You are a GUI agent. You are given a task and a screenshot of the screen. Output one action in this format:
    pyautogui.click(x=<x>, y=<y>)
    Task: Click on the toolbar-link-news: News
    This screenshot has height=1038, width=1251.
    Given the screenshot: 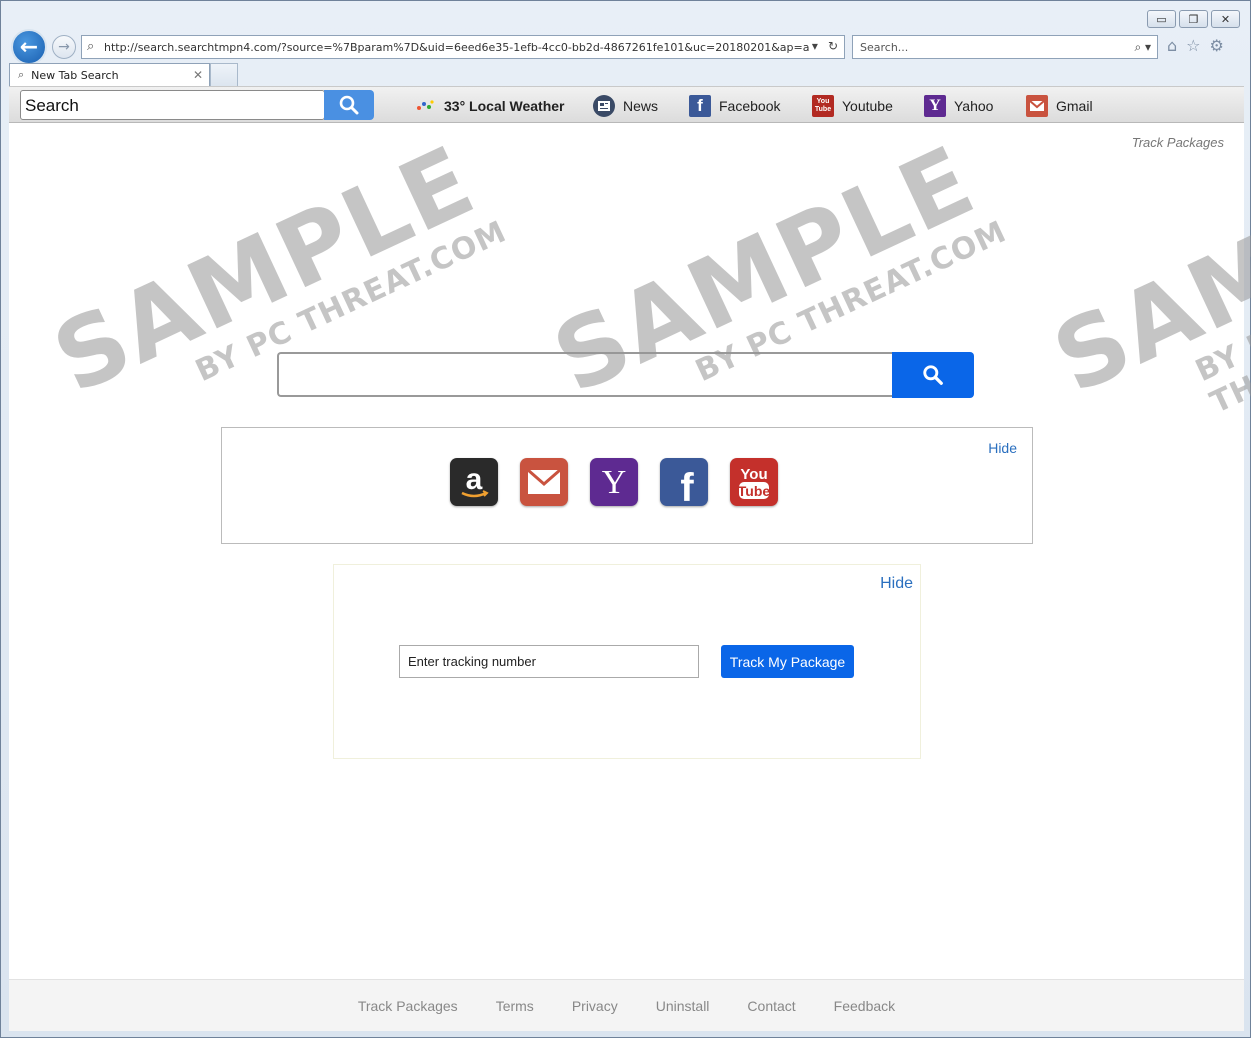 What is the action you would take?
    pyautogui.click(x=625, y=106)
    